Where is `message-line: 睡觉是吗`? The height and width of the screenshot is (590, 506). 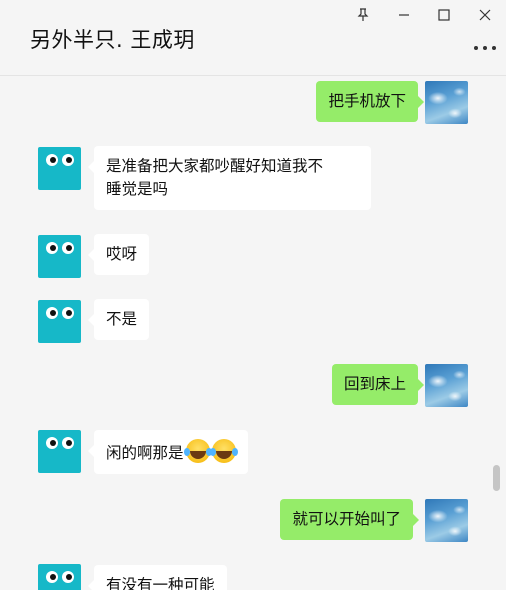 message-line: 睡觉是吗 is located at coordinates (137, 189).